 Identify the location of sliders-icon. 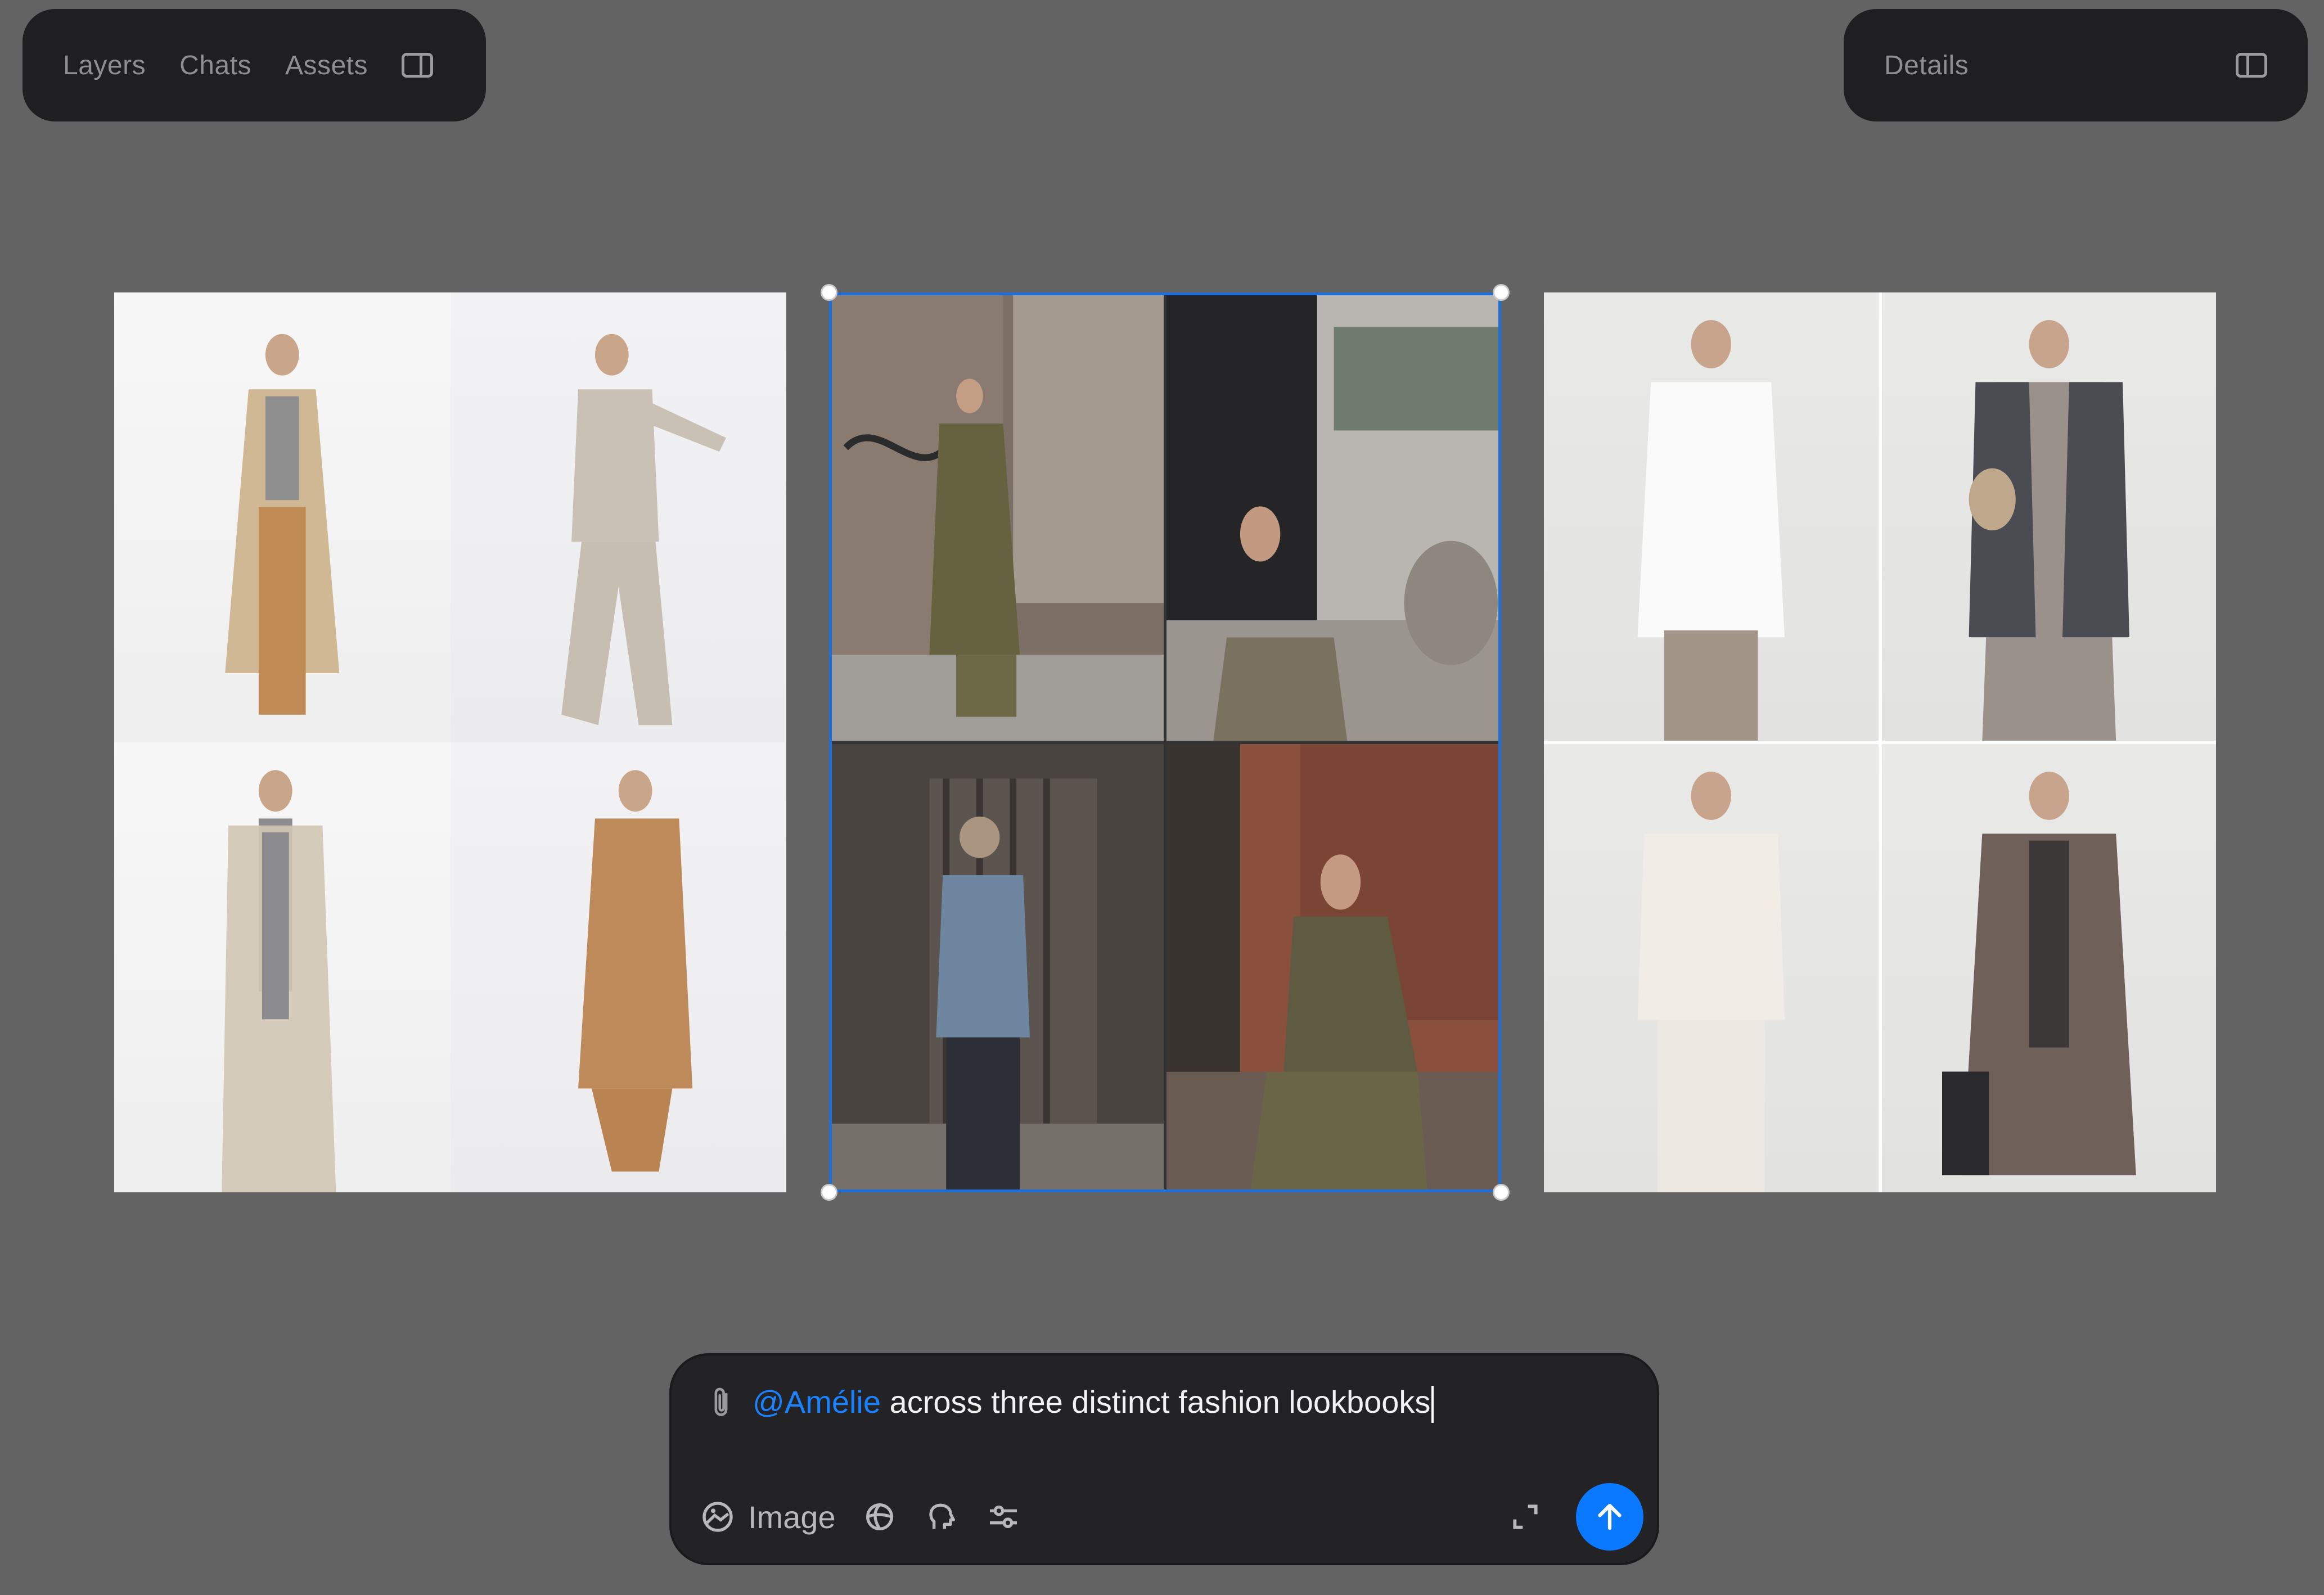
(1003, 1517).